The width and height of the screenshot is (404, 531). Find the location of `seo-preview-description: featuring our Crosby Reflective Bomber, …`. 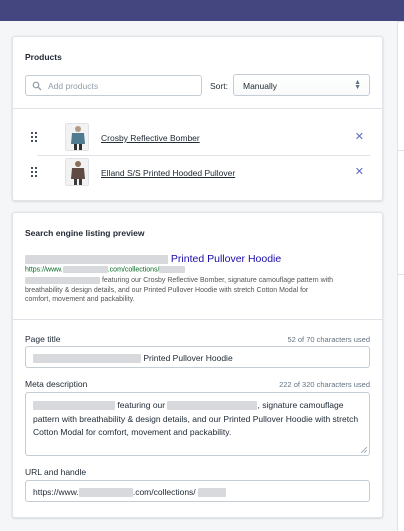

seo-preview-description: featuring our Crosby Reflective Bomber, … is located at coordinates (197, 290).